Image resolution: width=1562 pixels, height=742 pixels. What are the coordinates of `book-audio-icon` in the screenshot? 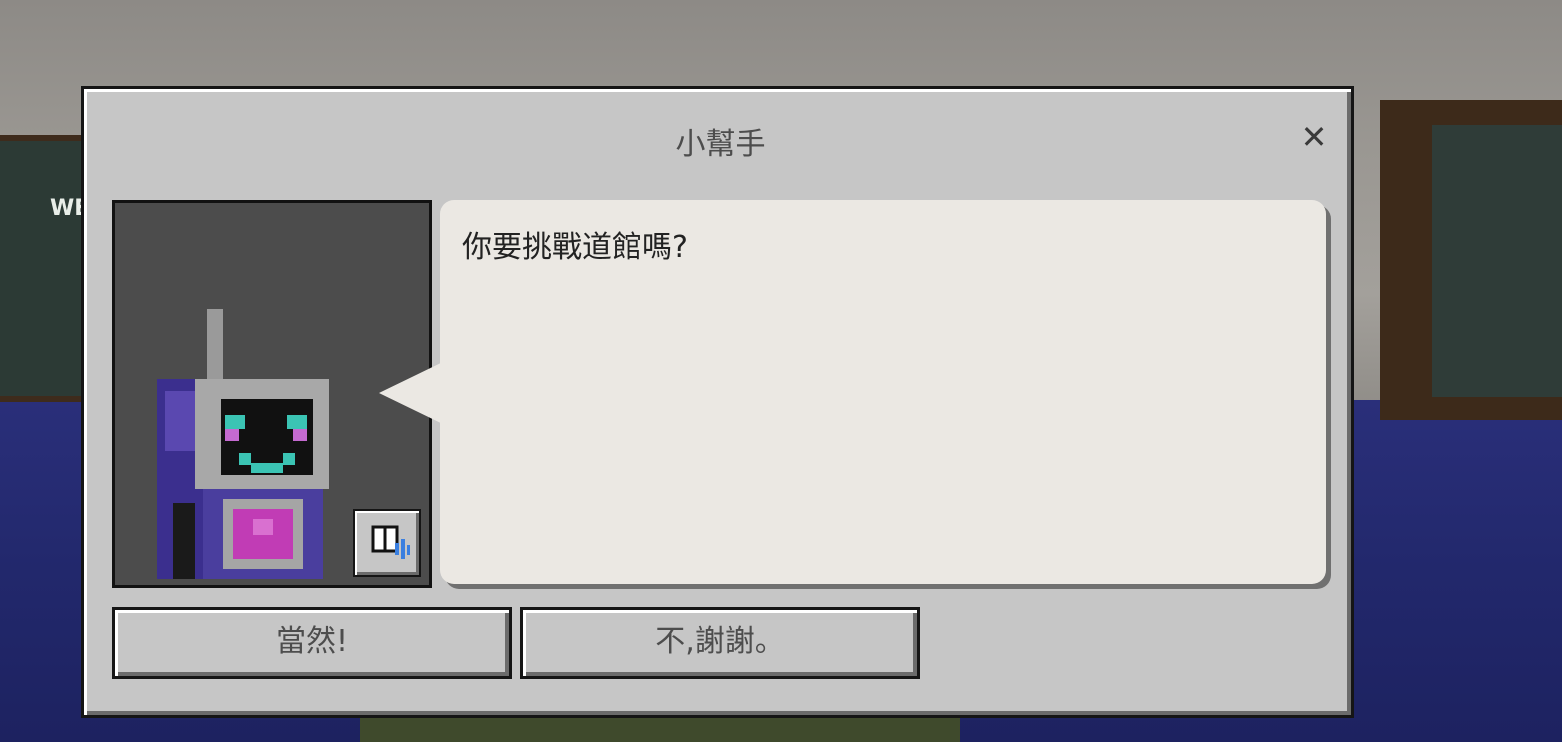 It's located at (390, 542).